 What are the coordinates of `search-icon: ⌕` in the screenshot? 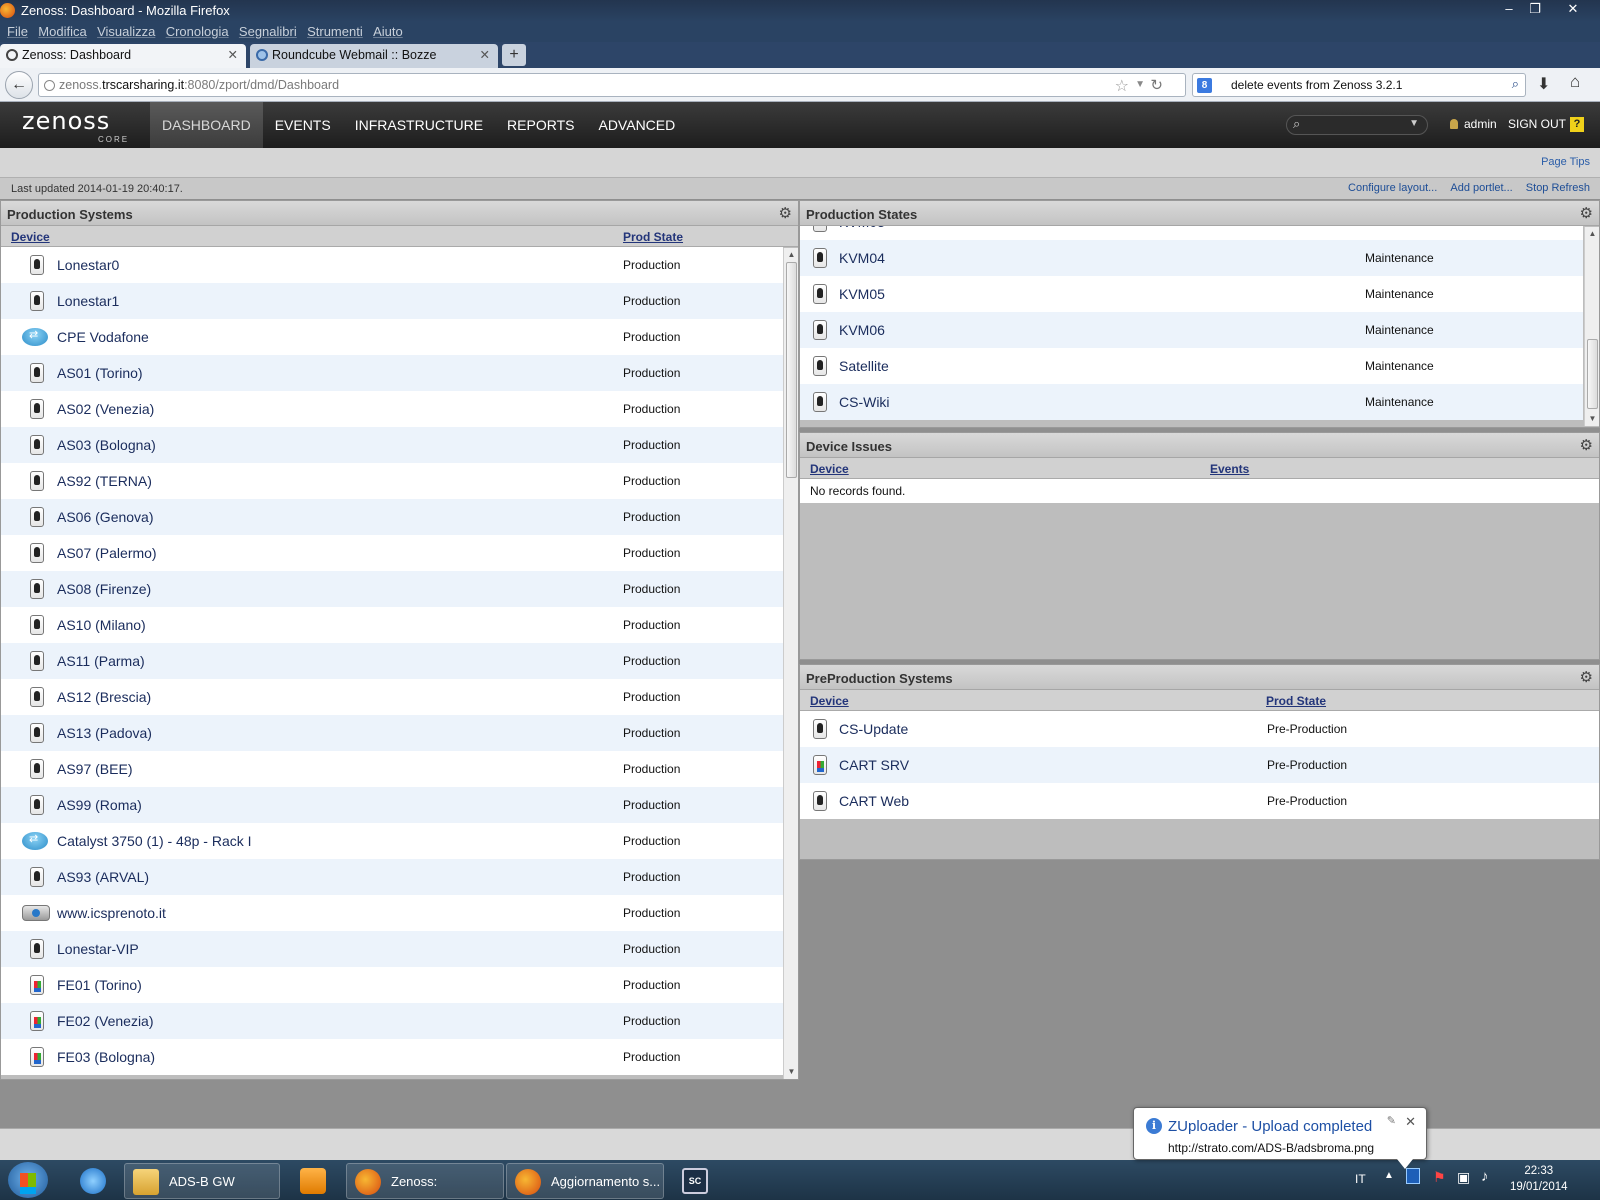 It's located at (1515, 84).